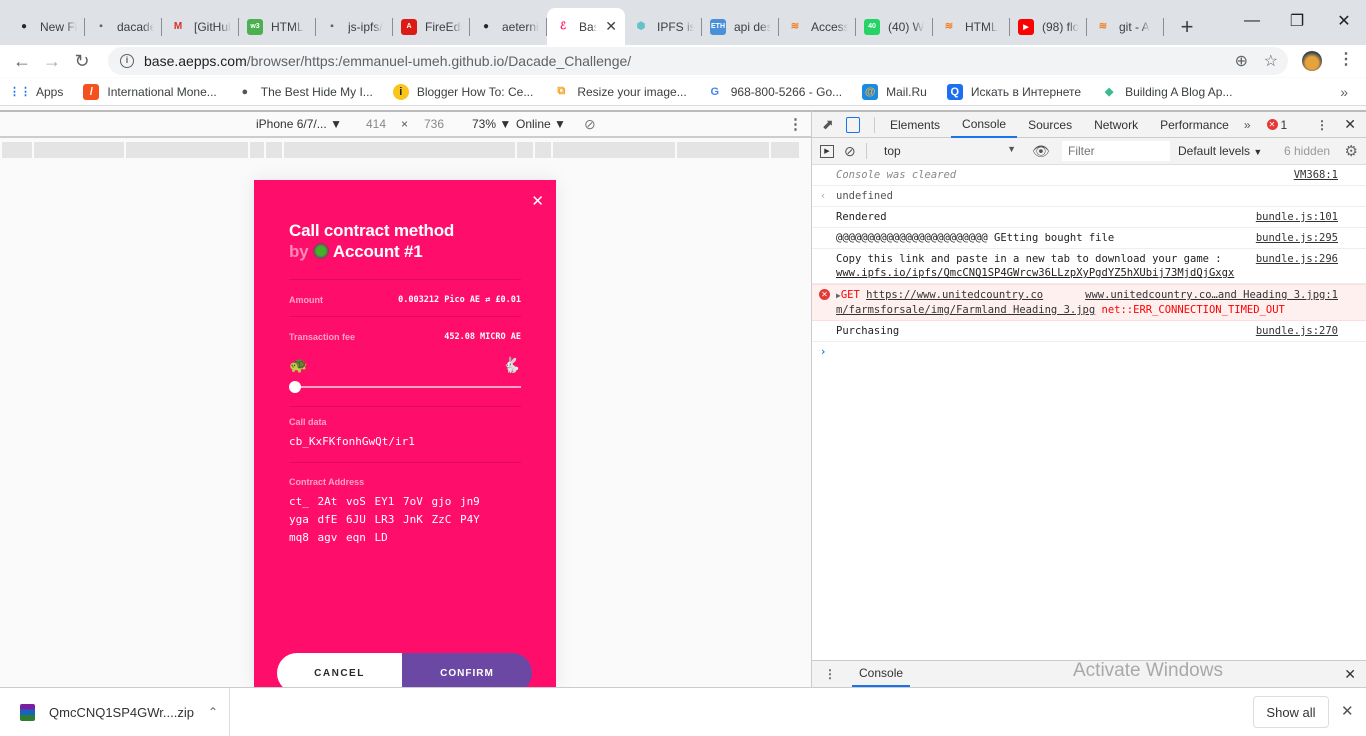 The width and height of the screenshot is (1366, 736). Describe the element at coordinates (1322, 125) in the screenshot. I see `devtools-menu-icon: ⋮` at that location.